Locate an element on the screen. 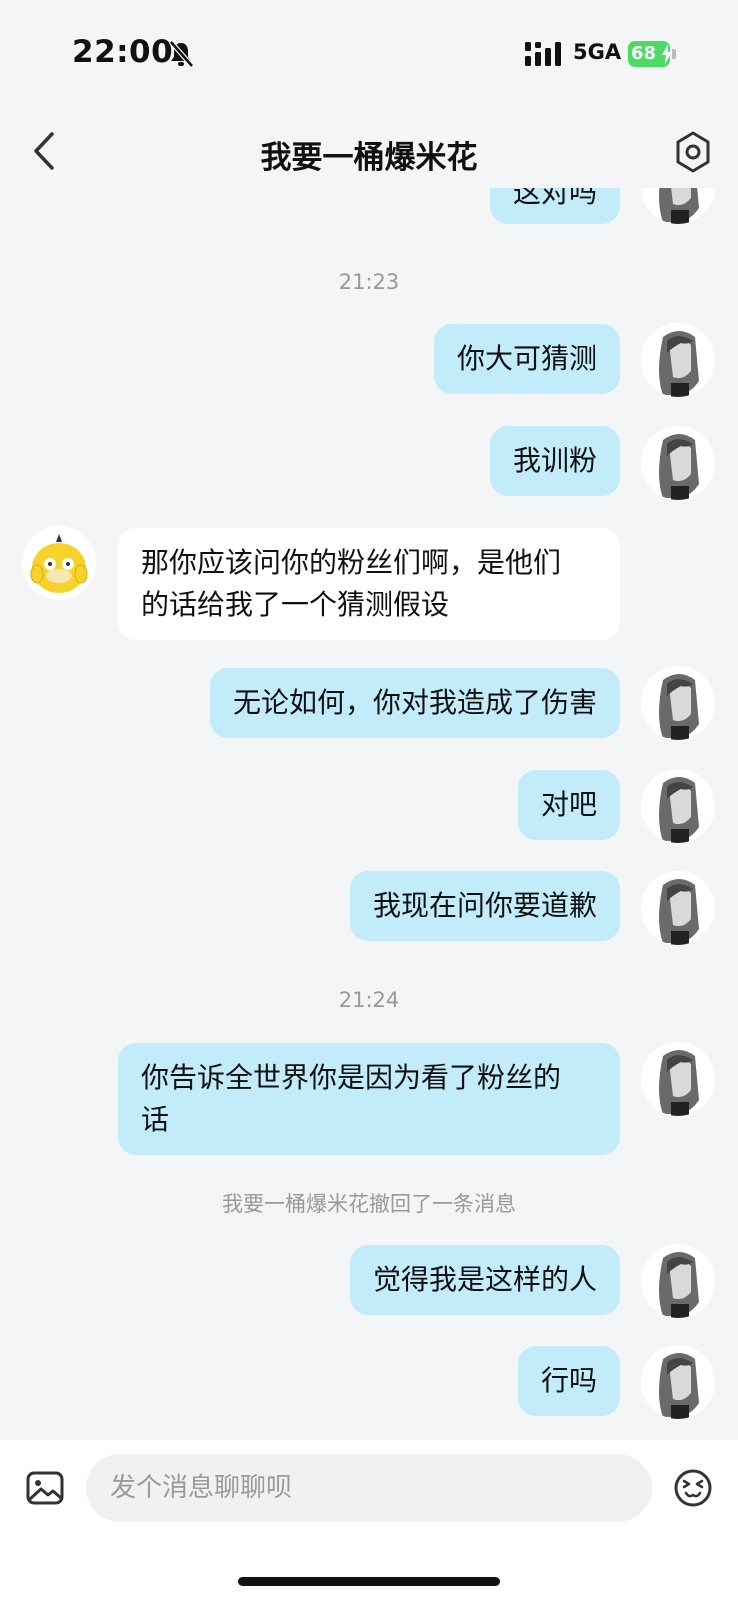  home-indicator is located at coordinates (369, 1581).